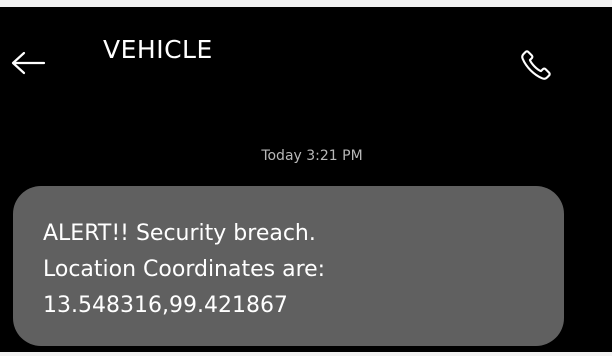  I want to click on message-line: 13.548316,99.421867, so click(165, 305).